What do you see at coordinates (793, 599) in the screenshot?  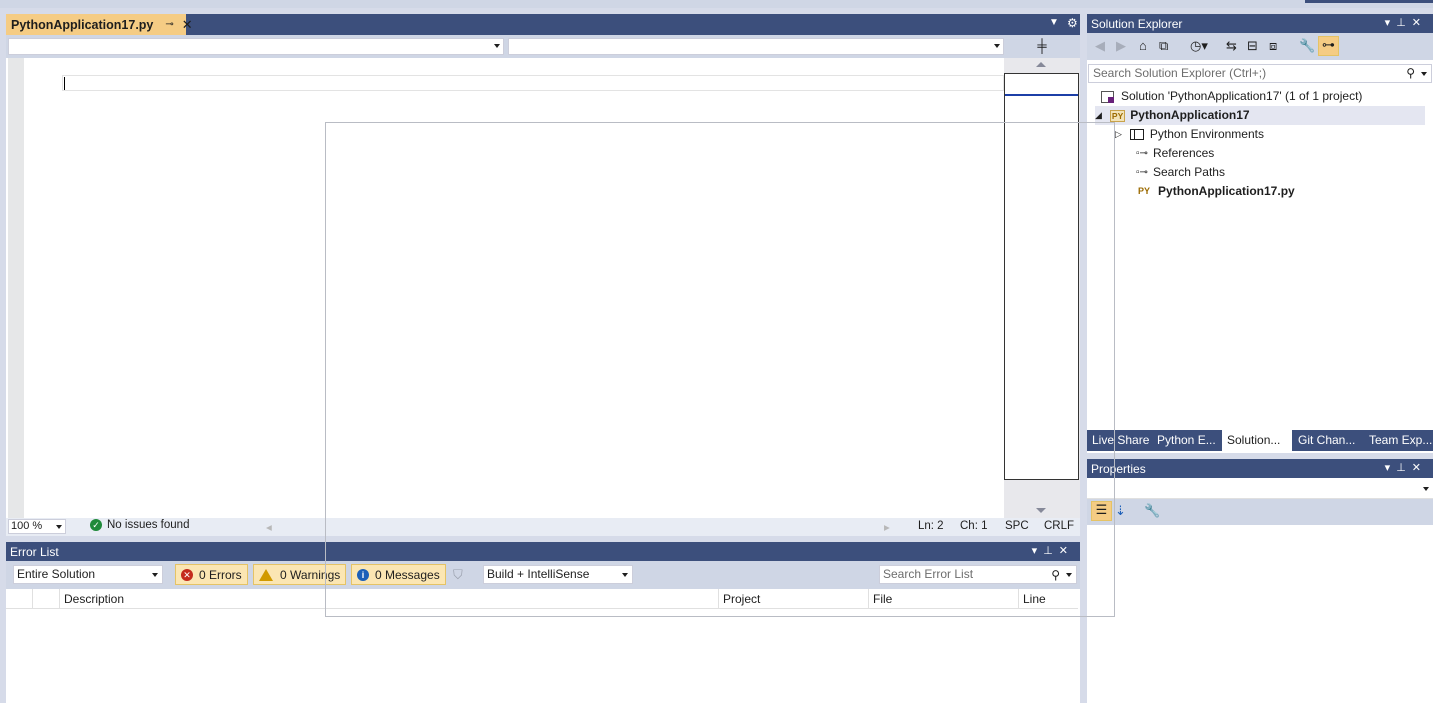 I see `column-header-project: Project` at bounding box center [793, 599].